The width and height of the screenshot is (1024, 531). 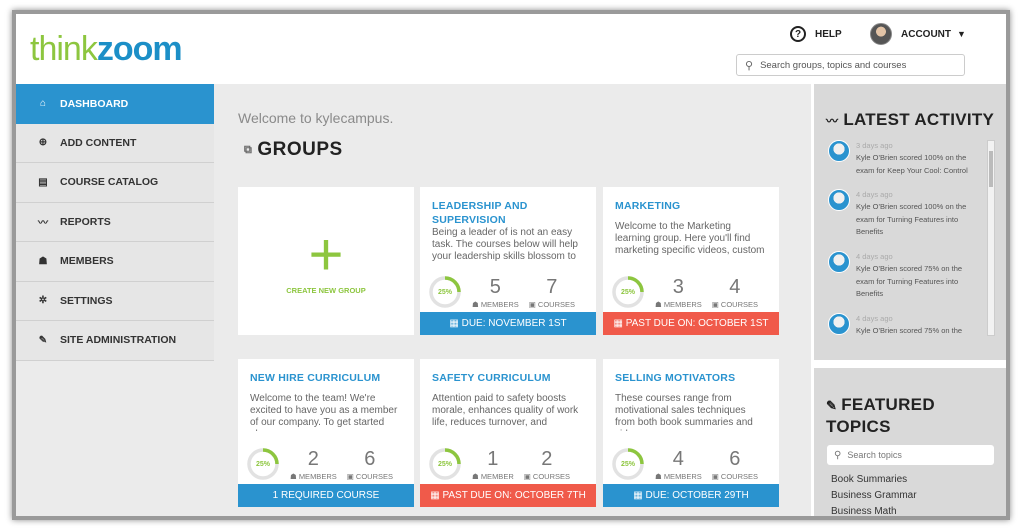 I want to click on create-group-card: + CREATE NEW GROUP, so click(x=326, y=261).